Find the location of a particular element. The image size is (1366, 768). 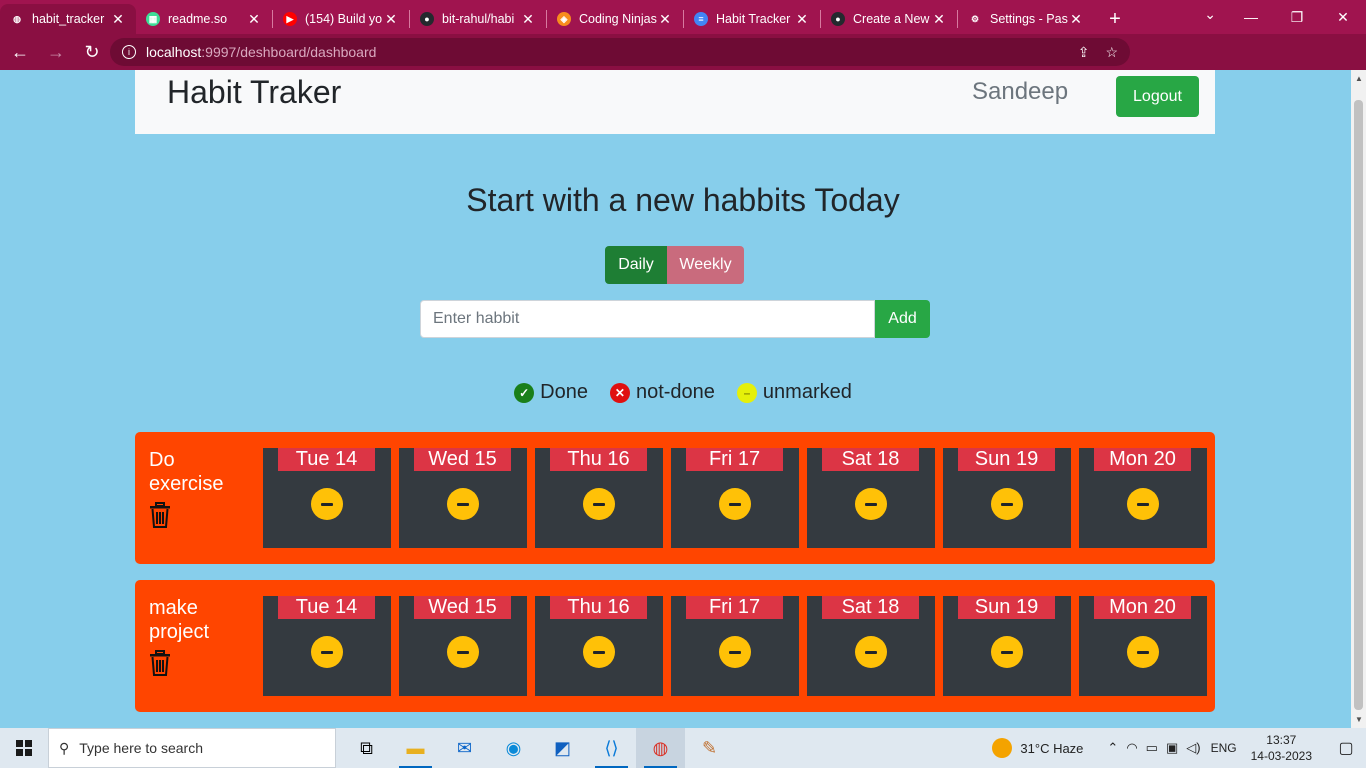

chrome-icon: ◍ is located at coordinates (660, 748).